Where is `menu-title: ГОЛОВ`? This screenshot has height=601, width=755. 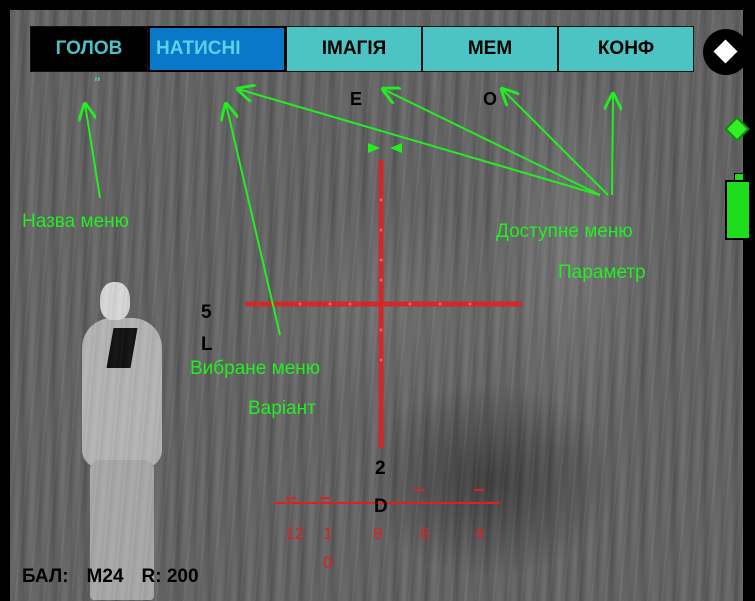
menu-title: ГОЛОВ is located at coordinates (89, 49).